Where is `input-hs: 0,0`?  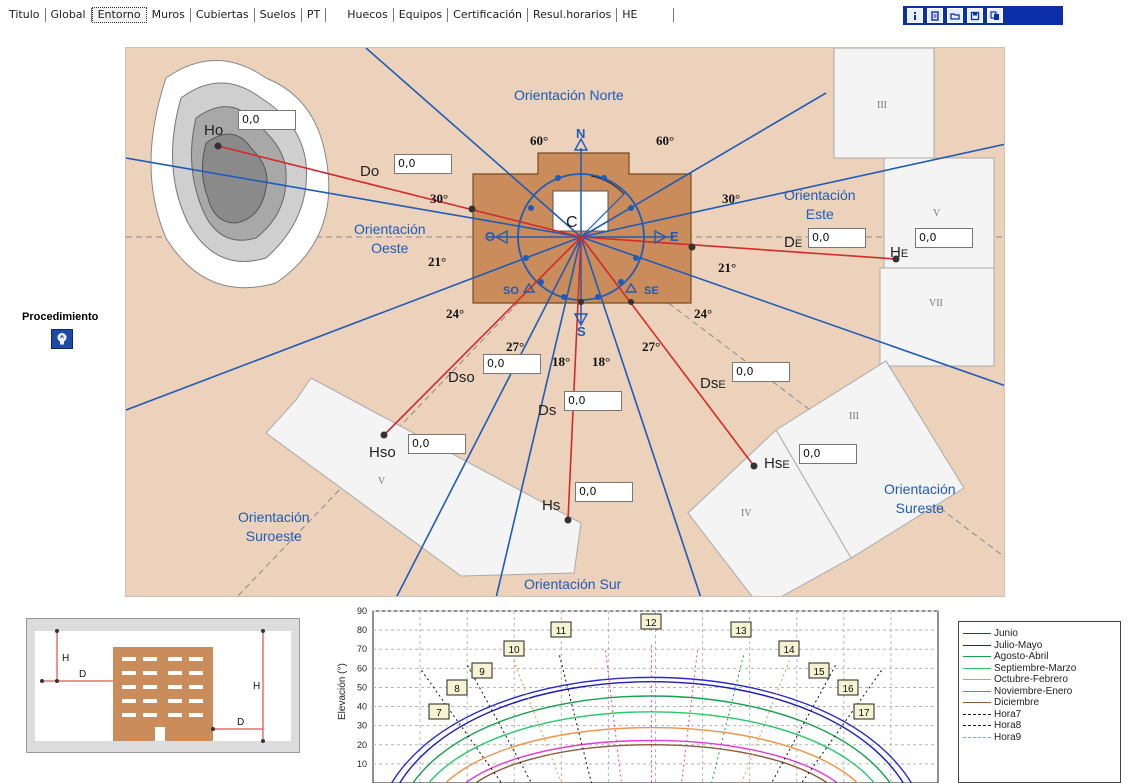 input-hs: 0,0 is located at coordinates (604, 492).